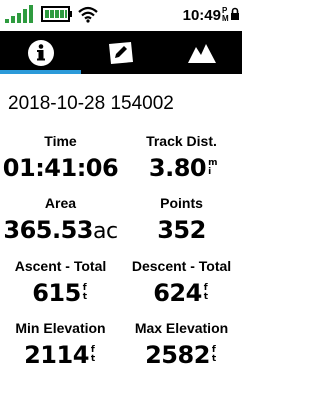 The image size is (320, 402). I want to click on tab-edit, so click(121, 52).